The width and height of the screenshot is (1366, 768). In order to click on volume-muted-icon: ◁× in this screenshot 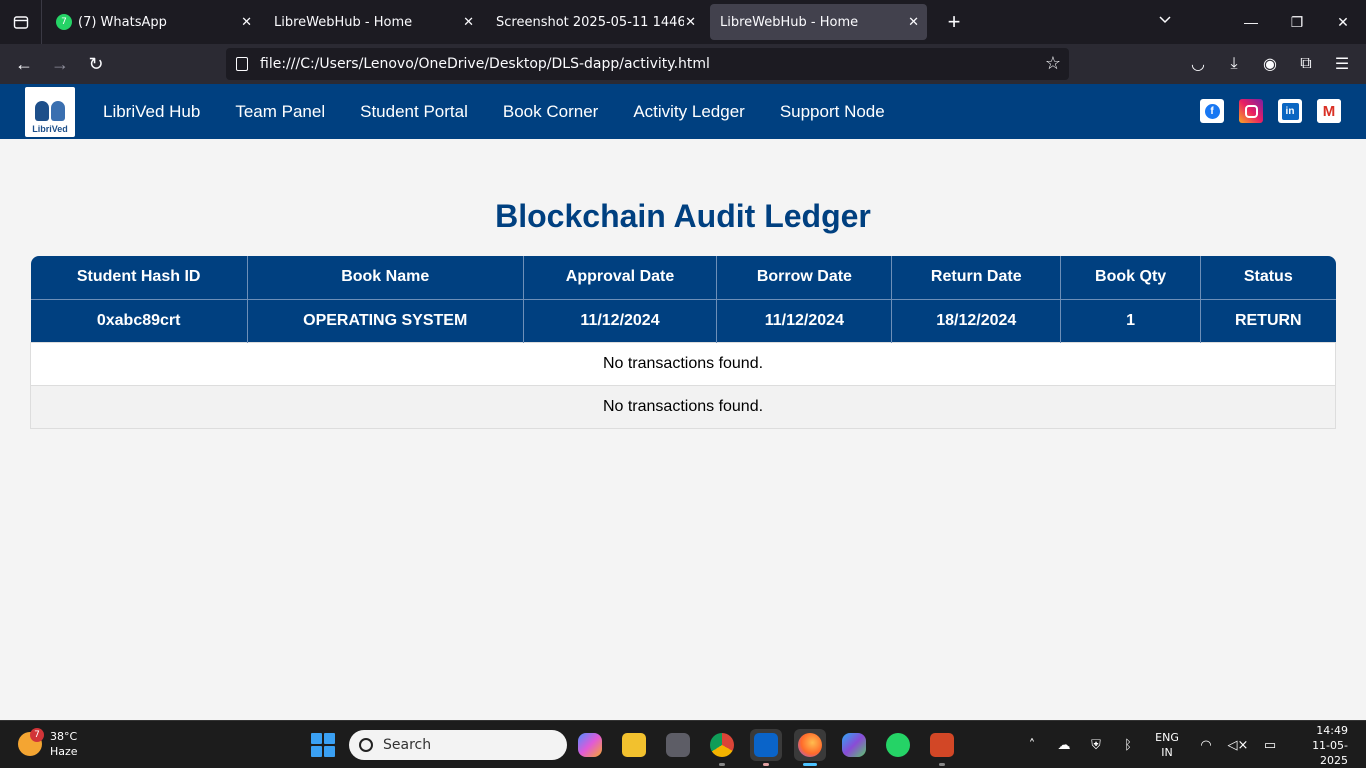, I will do `click(1238, 745)`.